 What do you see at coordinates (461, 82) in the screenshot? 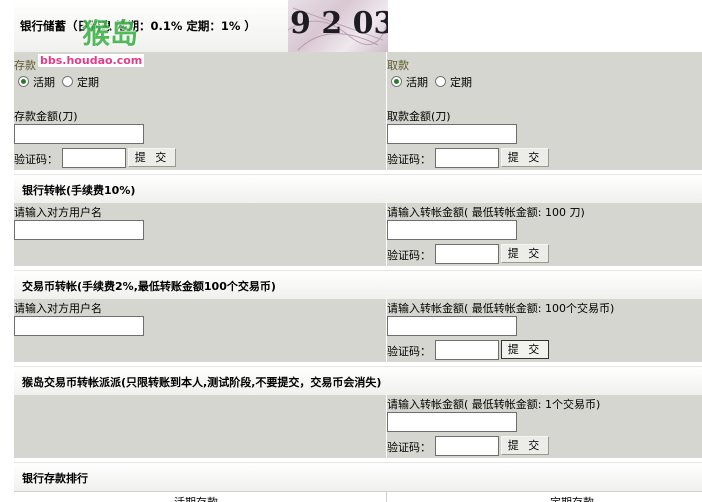
I see `withdraw-fixed-label: 定期` at bounding box center [461, 82].